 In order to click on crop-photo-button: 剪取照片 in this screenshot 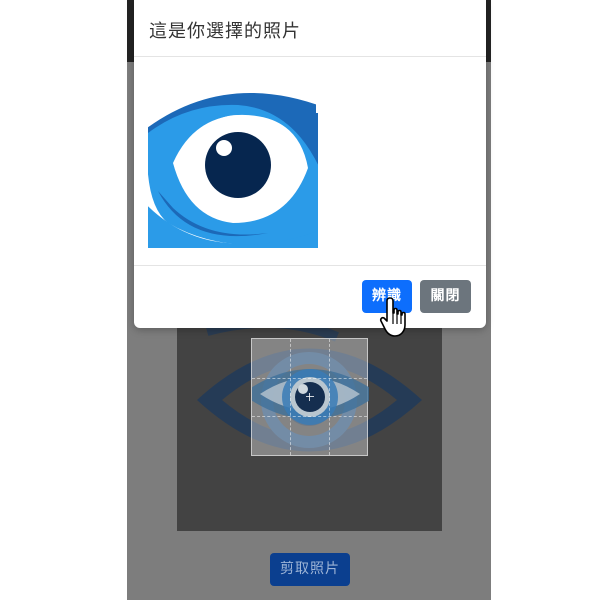, I will do `click(310, 569)`.